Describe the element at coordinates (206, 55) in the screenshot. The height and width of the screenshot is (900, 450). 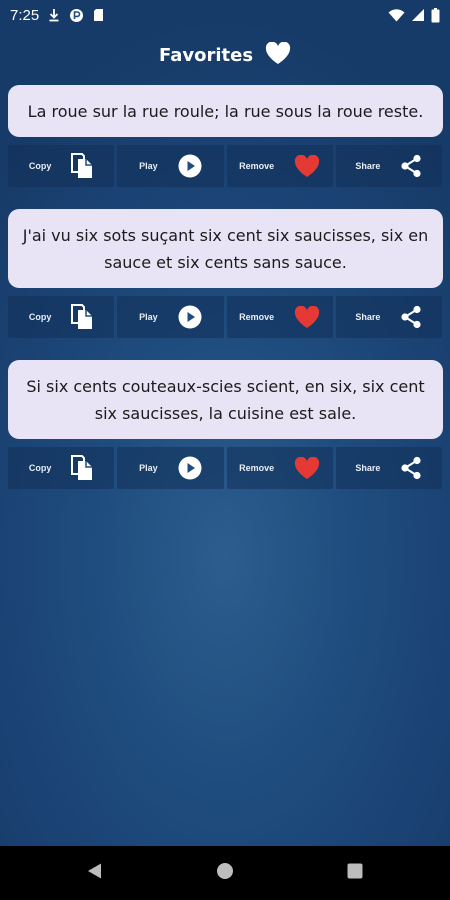
I see `page-title: Favorites` at that location.